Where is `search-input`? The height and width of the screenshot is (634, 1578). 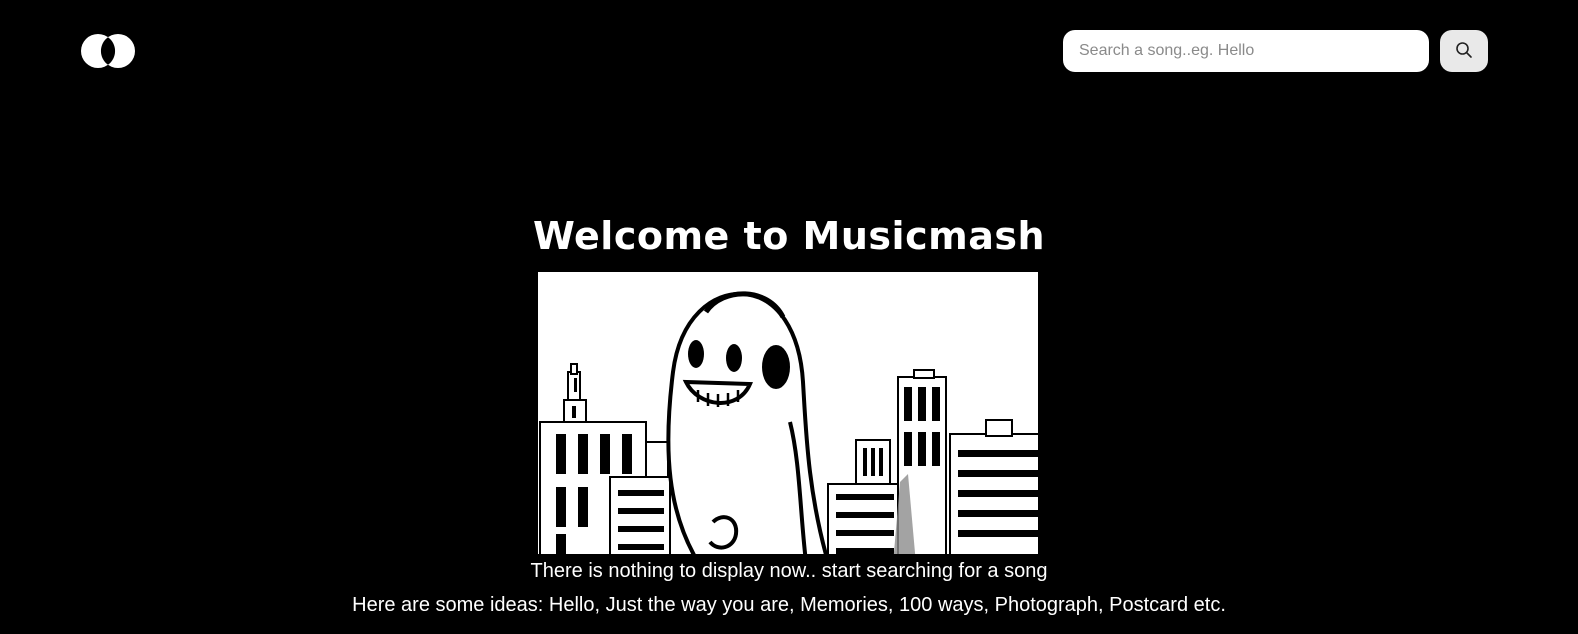
search-input is located at coordinates (1246, 51).